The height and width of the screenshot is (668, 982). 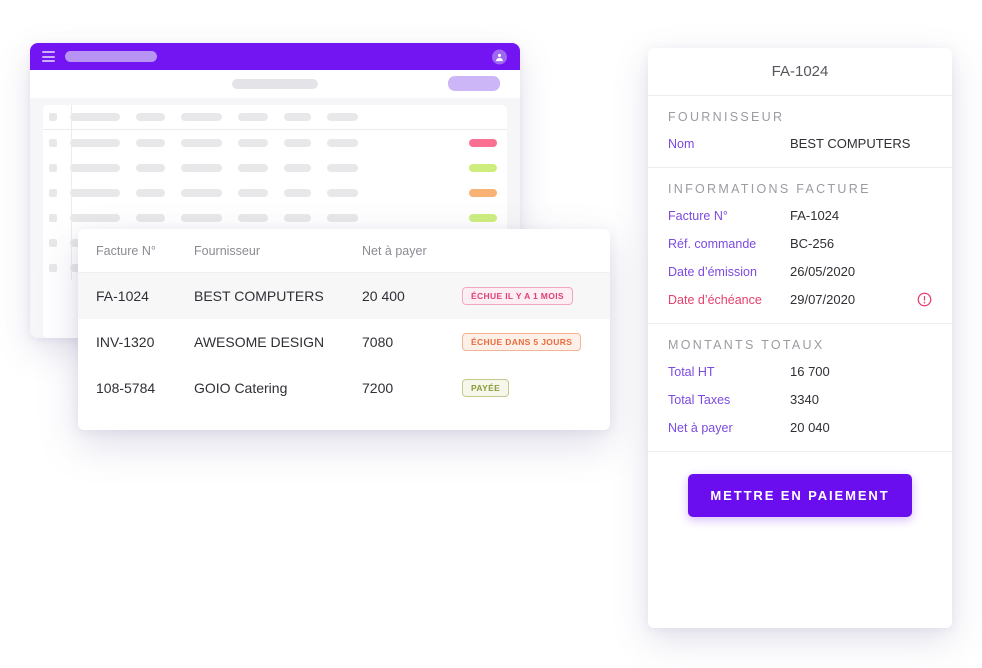 I want to click on detail-section-heading: MONTANTS TOTAUX, so click(x=746, y=345).